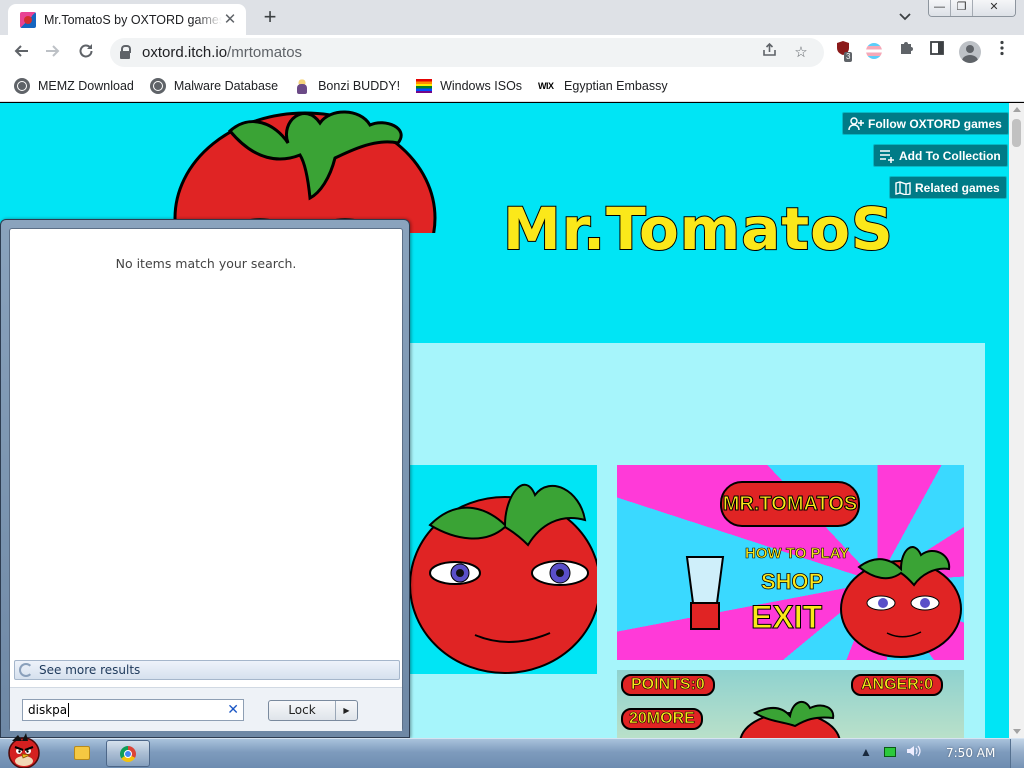  I want to click on reload-button, so click(86, 53).